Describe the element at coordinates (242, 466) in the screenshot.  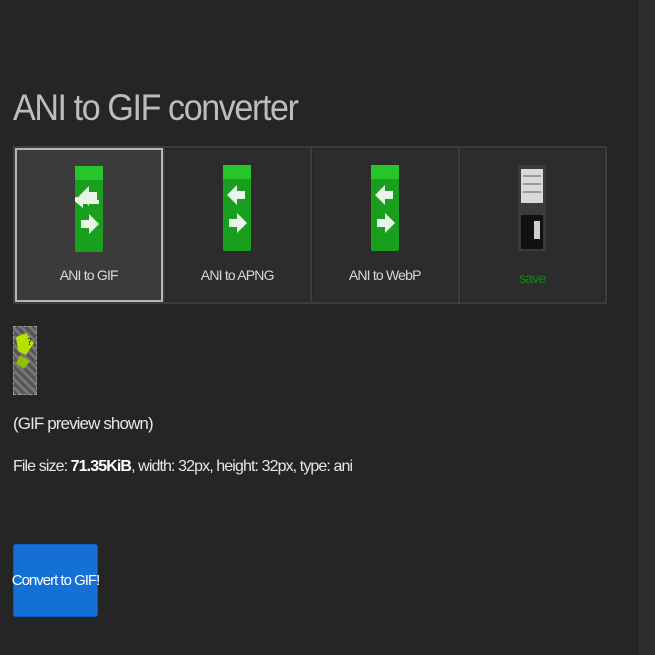
I see `file-info-details: , width: 32px, height: 32px, type: ani` at that location.